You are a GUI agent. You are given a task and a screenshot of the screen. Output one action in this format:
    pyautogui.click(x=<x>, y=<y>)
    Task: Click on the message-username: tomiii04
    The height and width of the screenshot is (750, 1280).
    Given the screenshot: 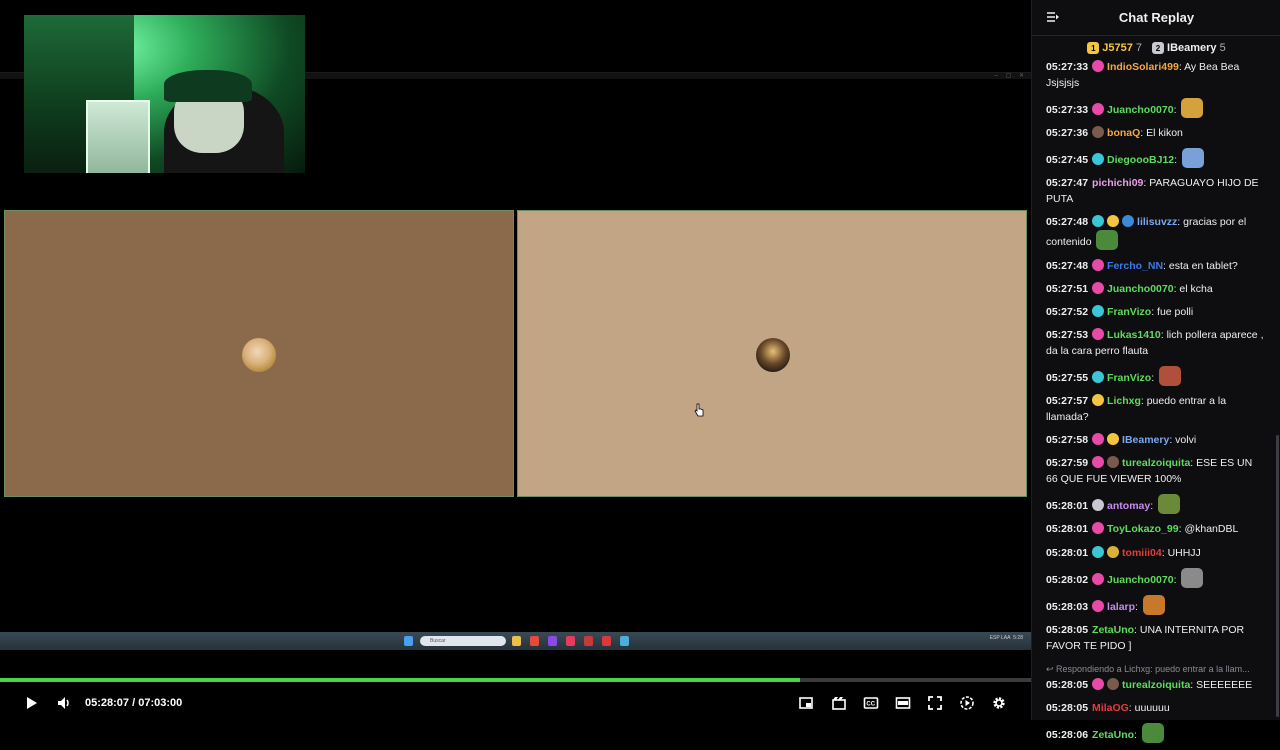 What is the action you would take?
    pyautogui.click(x=1142, y=553)
    